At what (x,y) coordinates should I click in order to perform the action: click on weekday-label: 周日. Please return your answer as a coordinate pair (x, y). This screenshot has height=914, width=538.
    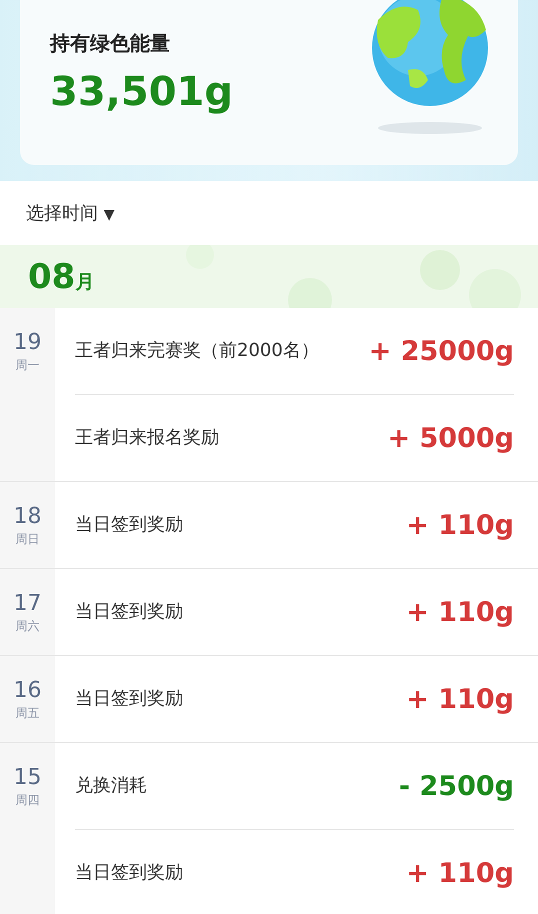
    Looking at the image, I should click on (28, 539).